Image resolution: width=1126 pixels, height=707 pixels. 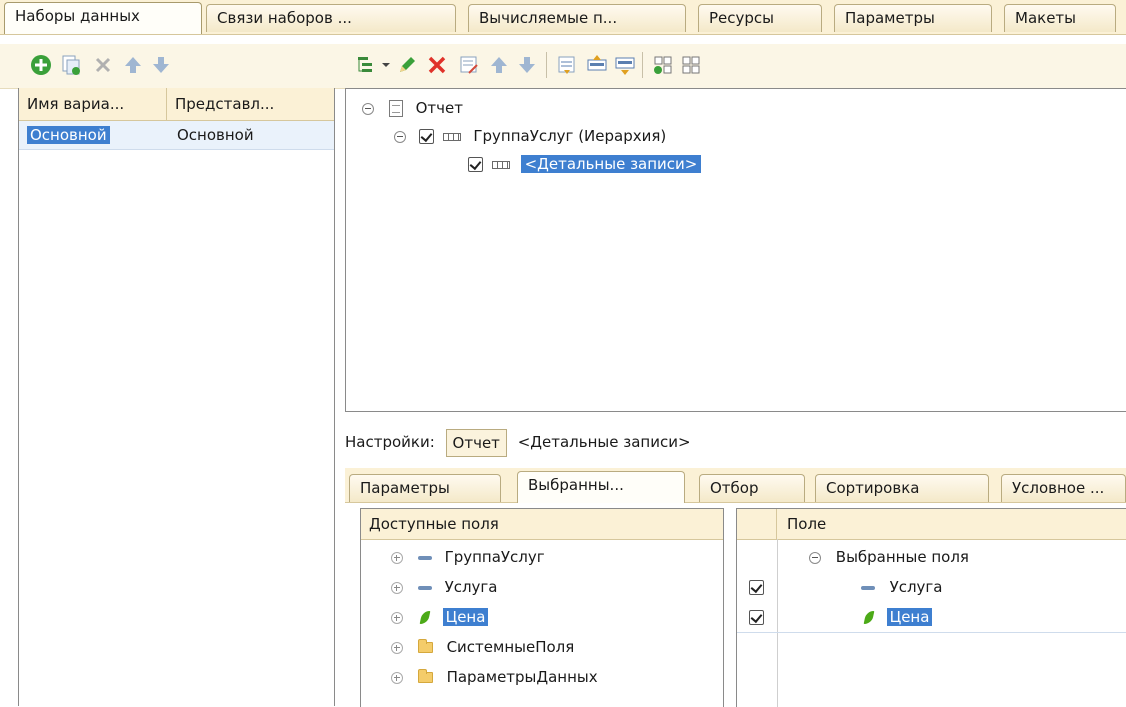 I want to click on variant-name-cell: Основной, so click(x=93, y=135).